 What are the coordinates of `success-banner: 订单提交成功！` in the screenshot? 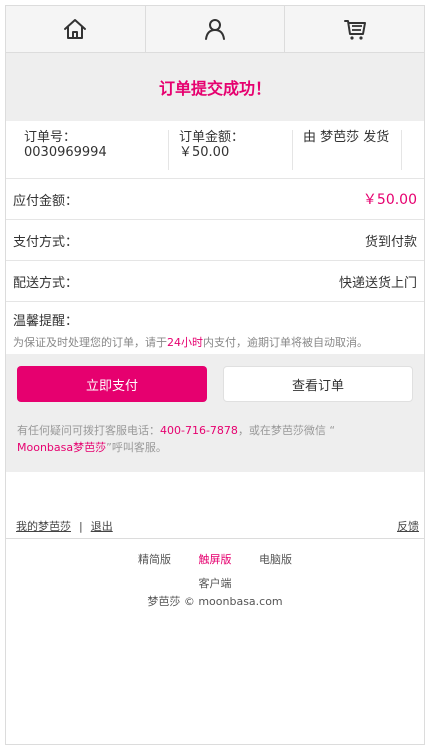 It's located at (215, 87).